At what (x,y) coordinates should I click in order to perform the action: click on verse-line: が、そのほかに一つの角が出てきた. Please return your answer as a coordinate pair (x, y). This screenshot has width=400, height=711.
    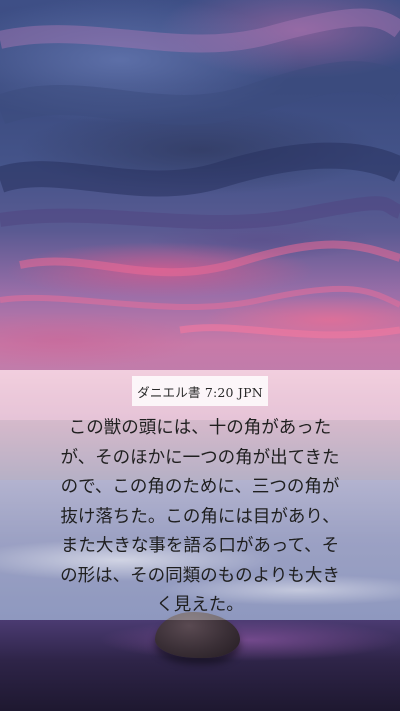
    Looking at the image, I should click on (200, 457).